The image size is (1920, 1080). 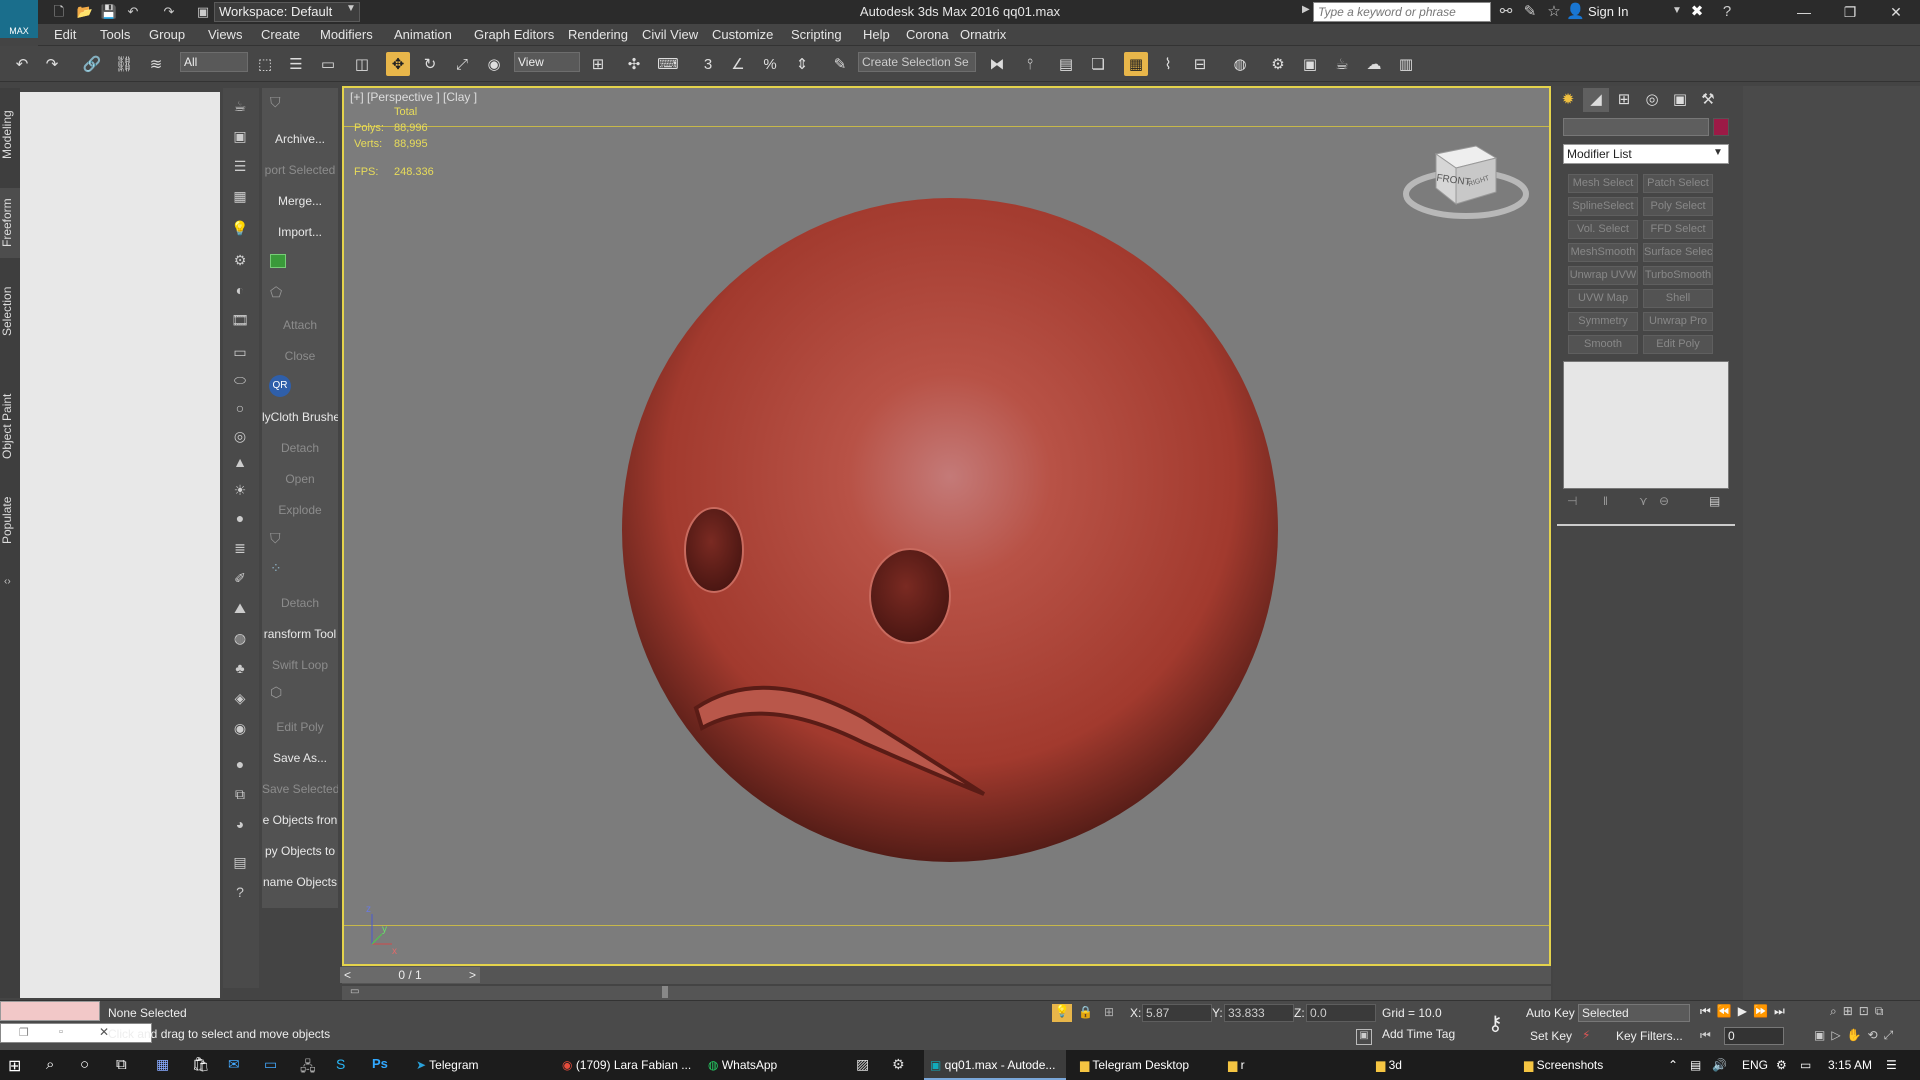 What do you see at coordinates (1168, 64) in the screenshot?
I see `curve-editor-icon: ⌇` at bounding box center [1168, 64].